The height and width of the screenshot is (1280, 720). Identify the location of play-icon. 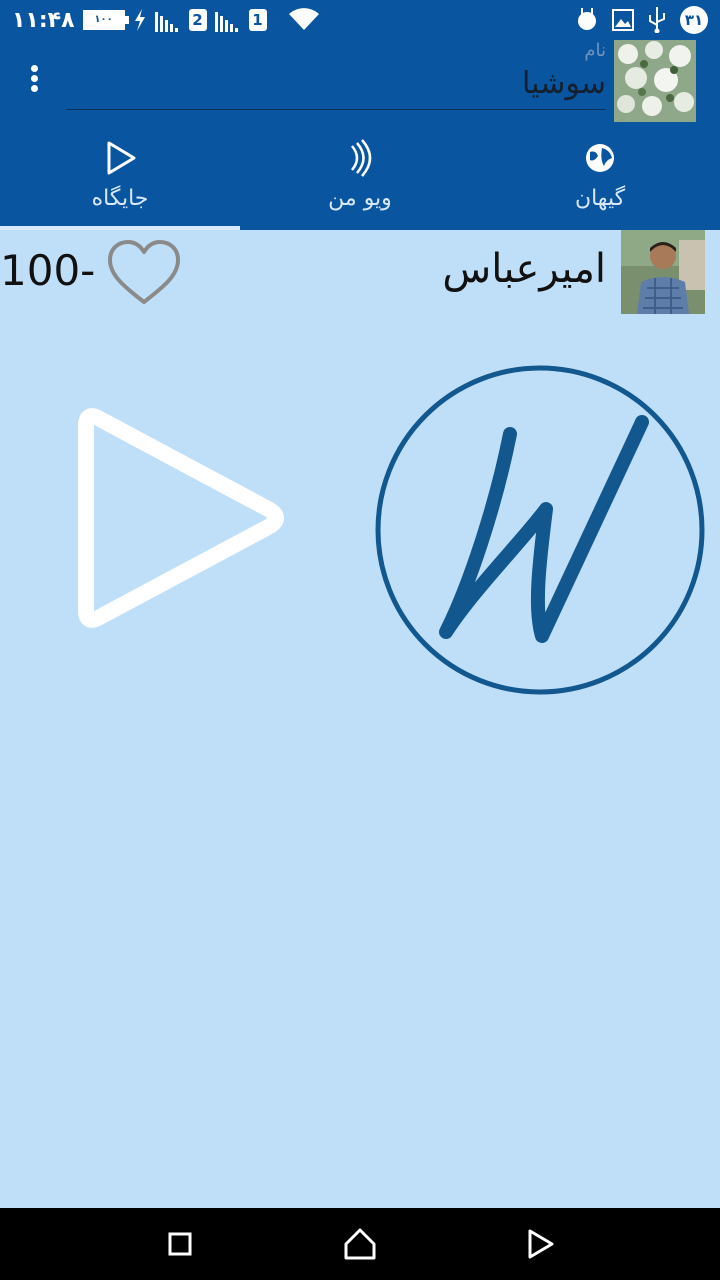
(121, 158).